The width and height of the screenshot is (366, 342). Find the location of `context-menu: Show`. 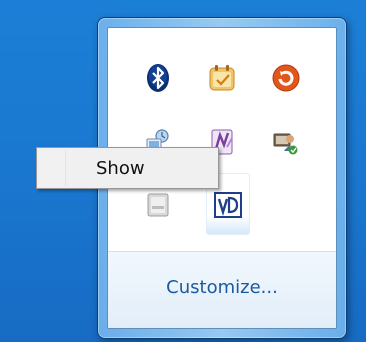

context-menu: Show is located at coordinates (127, 168).